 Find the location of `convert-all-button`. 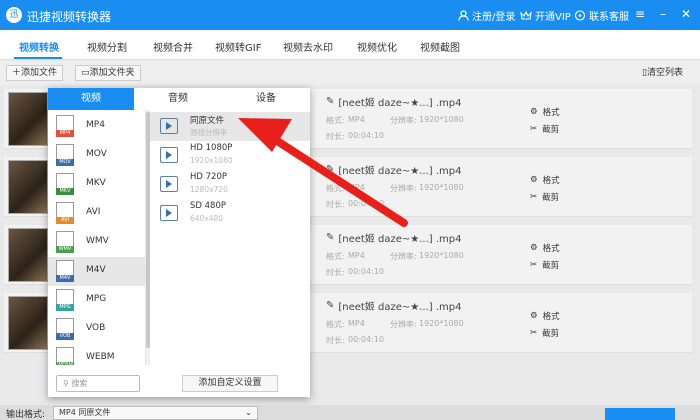

convert-all-button is located at coordinates (640, 414).